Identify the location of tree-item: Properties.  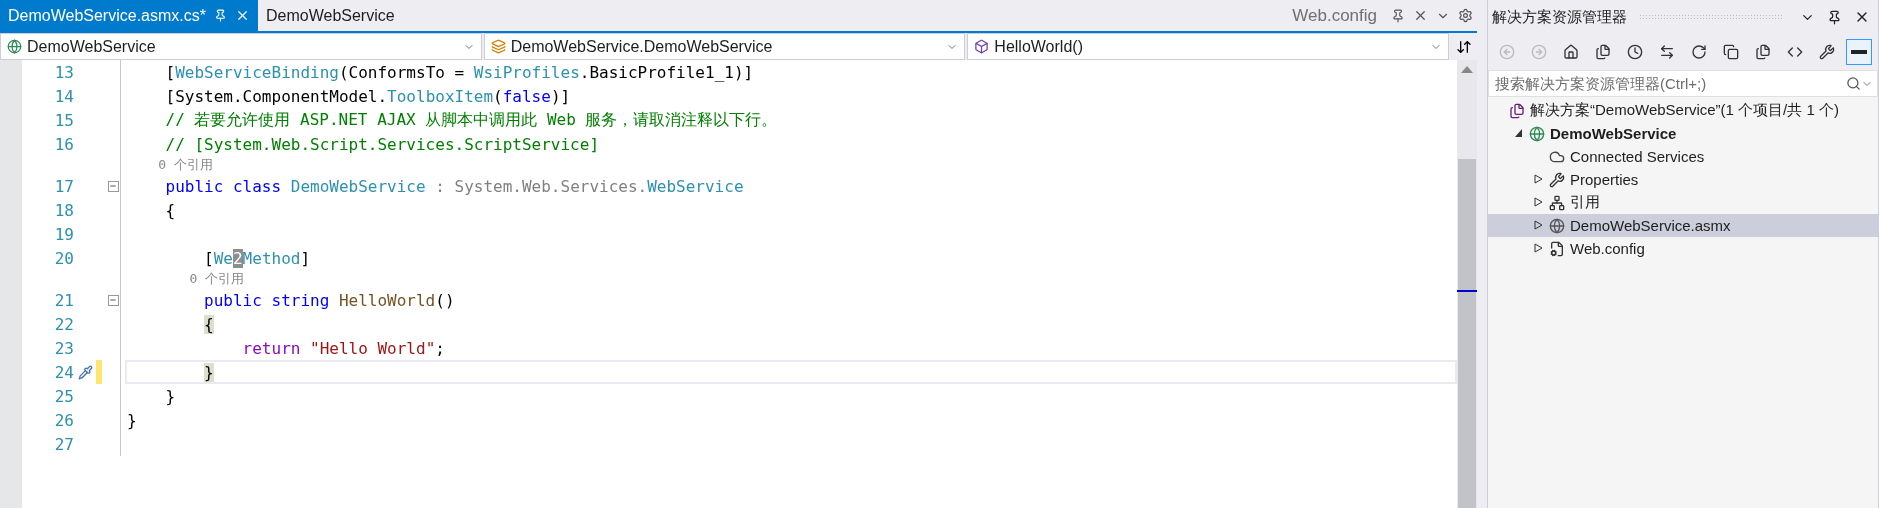
(1683, 179).